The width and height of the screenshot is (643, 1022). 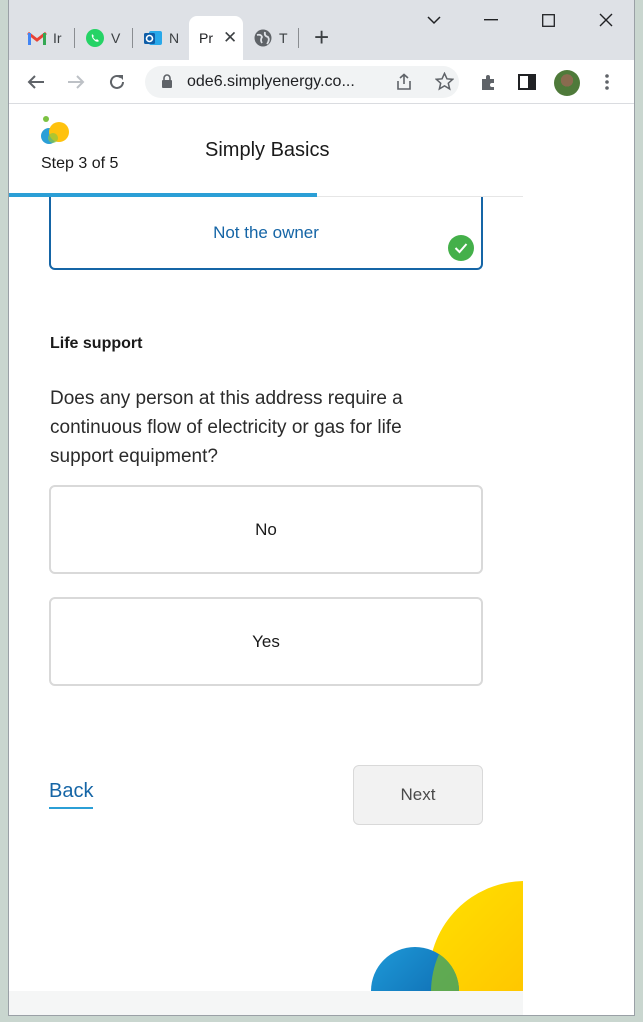 What do you see at coordinates (491, 20) in the screenshot?
I see `minimize-icon` at bounding box center [491, 20].